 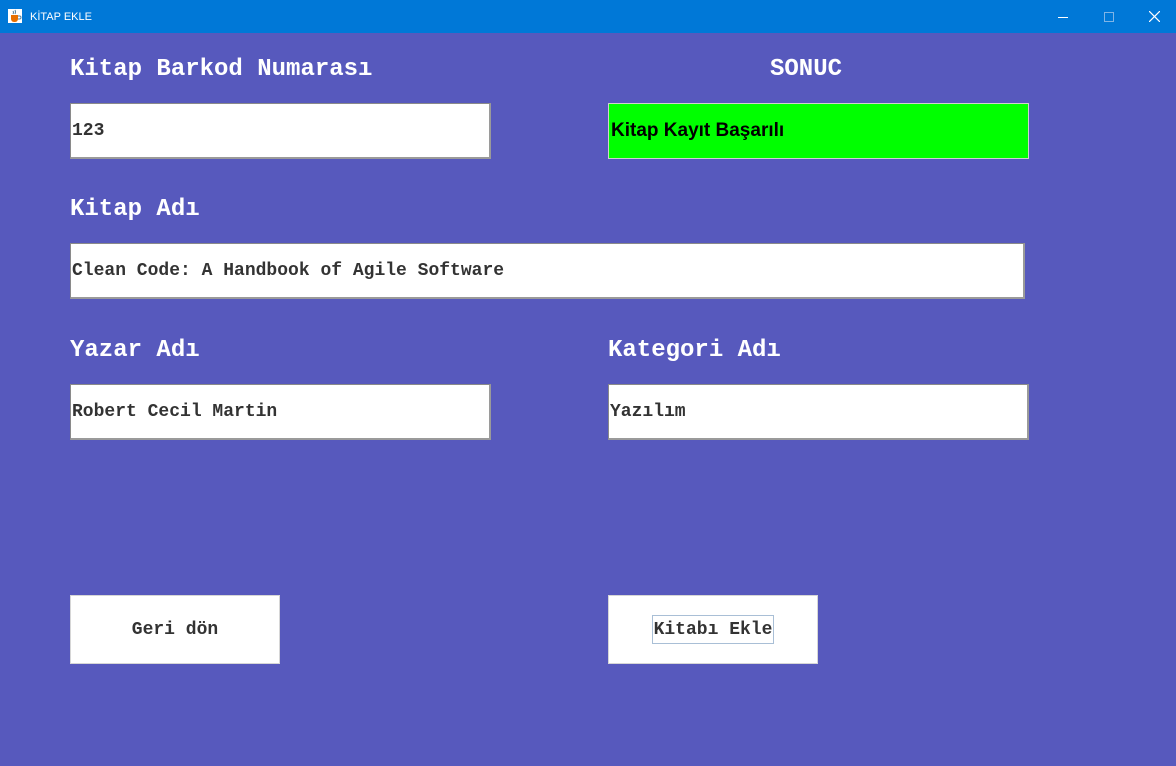 What do you see at coordinates (547, 271) in the screenshot?
I see `book-name-input: Clean Code: A Handbook of Agile Software` at bounding box center [547, 271].